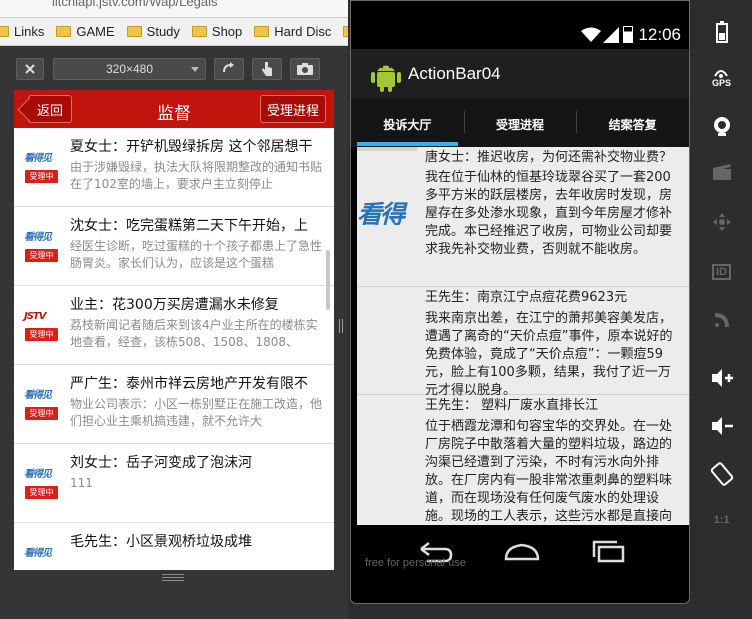 The height and width of the screenshot is (619, 752). I want to click on item-description: 111, so click(81, 483).